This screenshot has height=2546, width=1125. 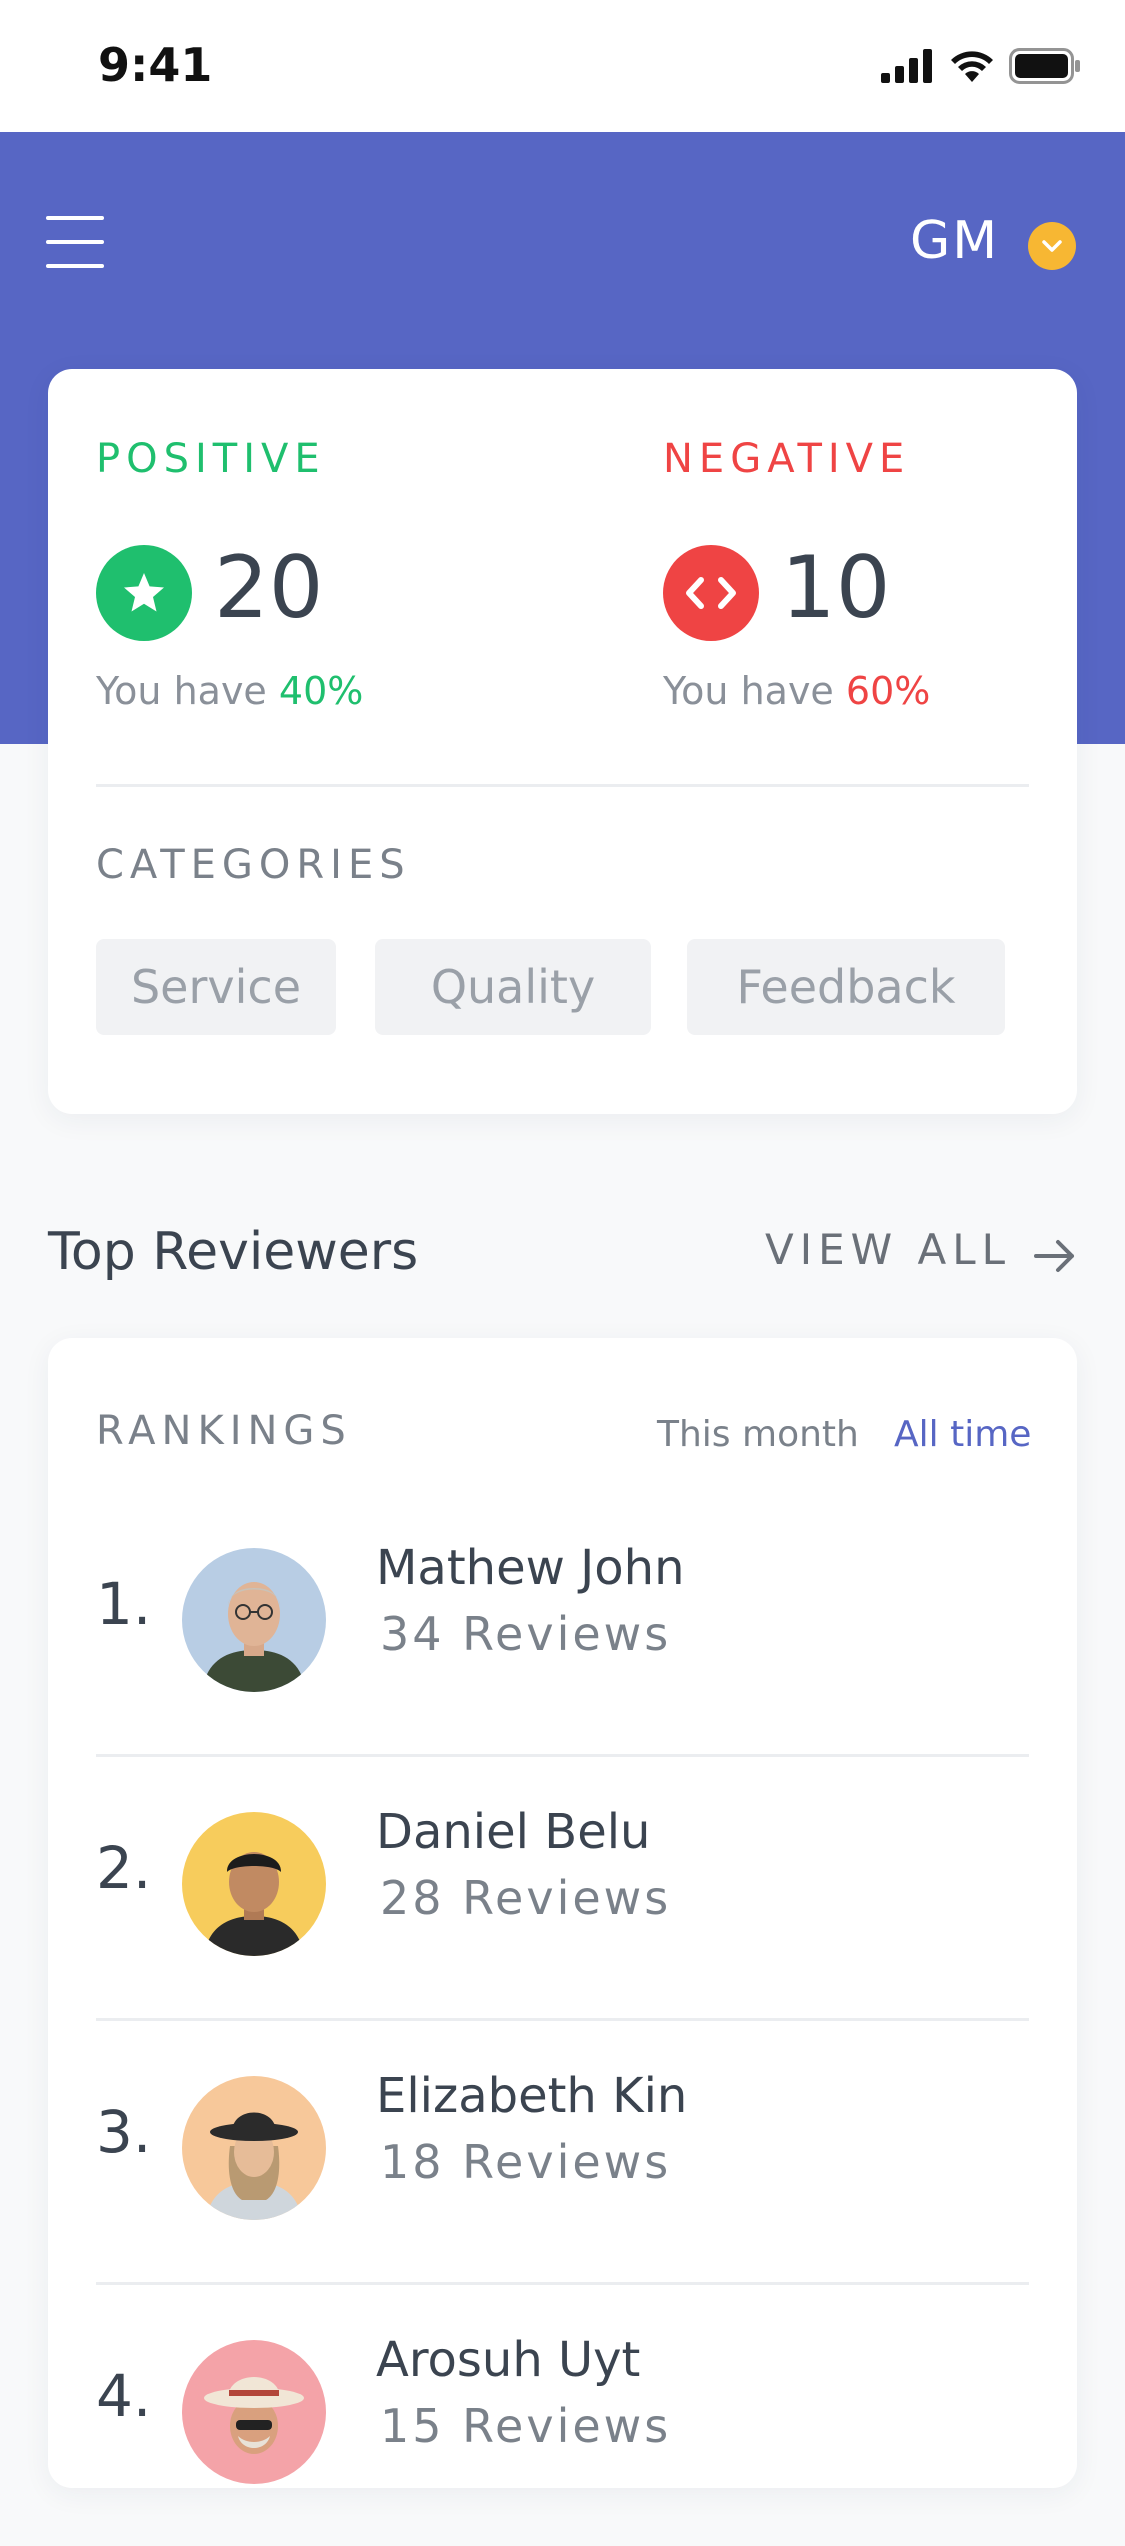 I want to click on negative-percent: 60%, so click(x=888, y=691).